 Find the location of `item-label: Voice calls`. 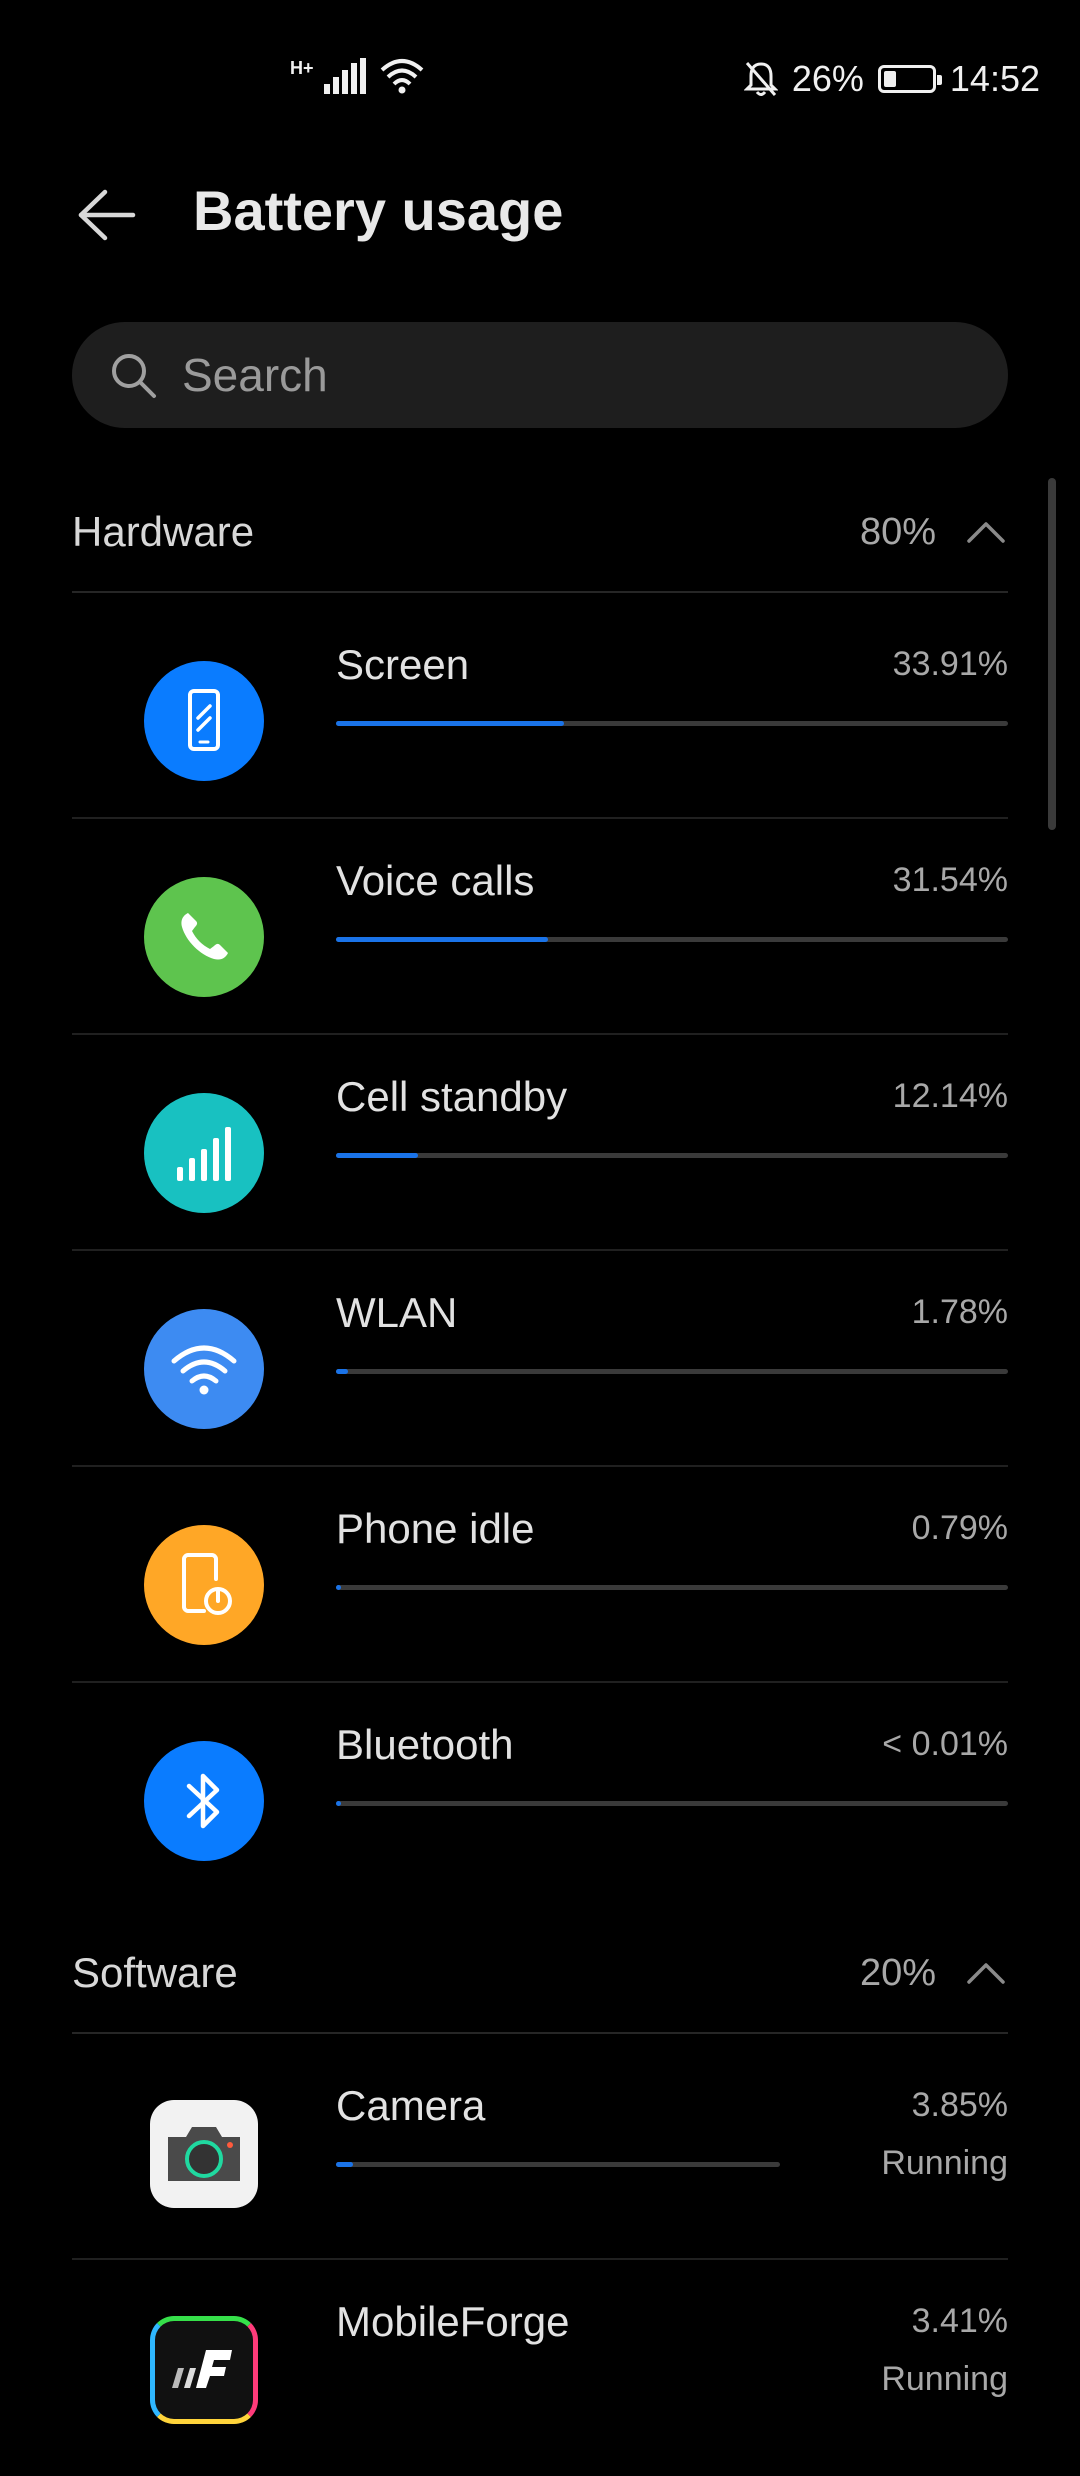

item-label: Voice calls is located at coordinates (435, 880).